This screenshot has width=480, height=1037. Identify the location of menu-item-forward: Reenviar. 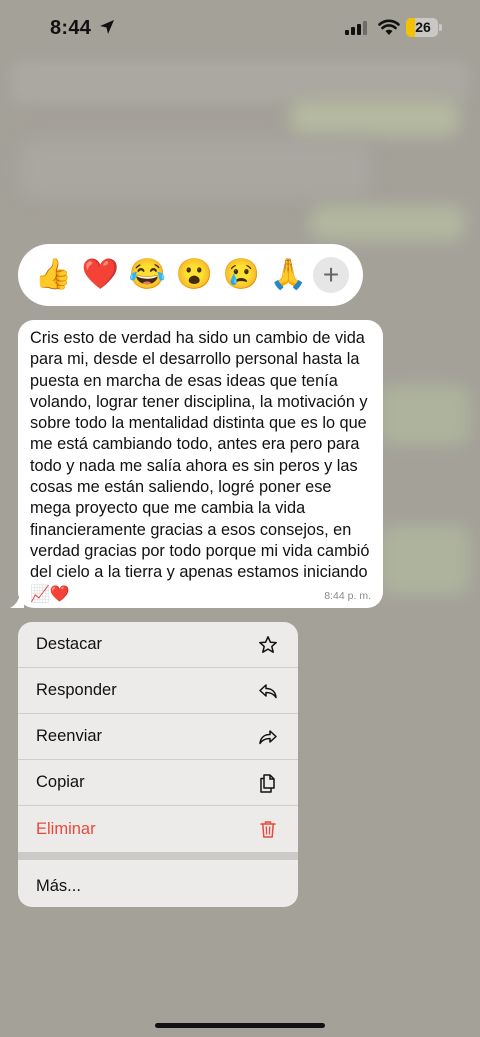
(158, 737).